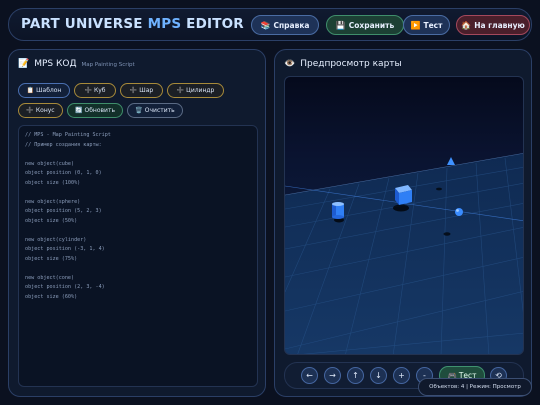 This screenshot has width=540, height=405. Describe the element at coordinates (146, 90) in the screenshot. I see `add-sphere-label: Шар` at that location.